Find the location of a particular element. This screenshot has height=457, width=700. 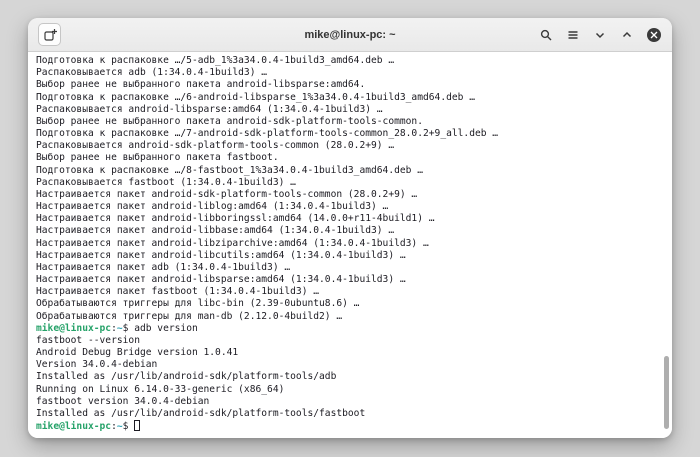

scrollbar is located at coordinates (666, 245).